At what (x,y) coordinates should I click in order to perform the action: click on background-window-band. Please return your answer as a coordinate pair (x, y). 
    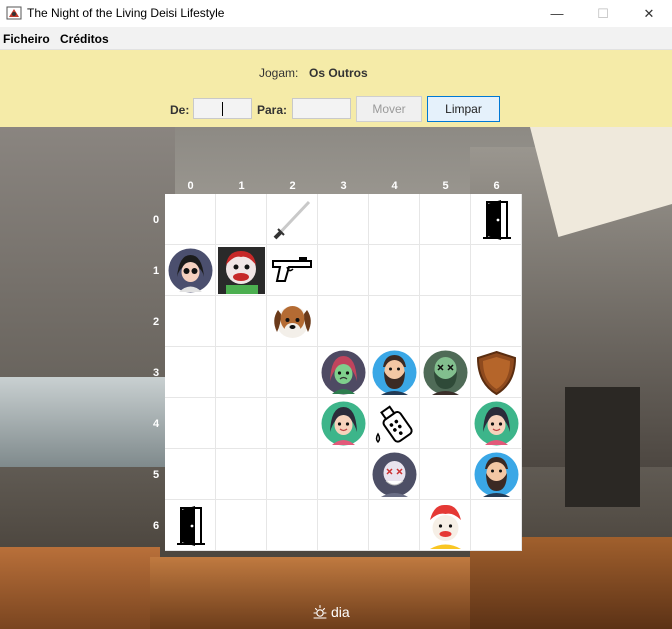
    Looking at the image, I should click on (85, 422).